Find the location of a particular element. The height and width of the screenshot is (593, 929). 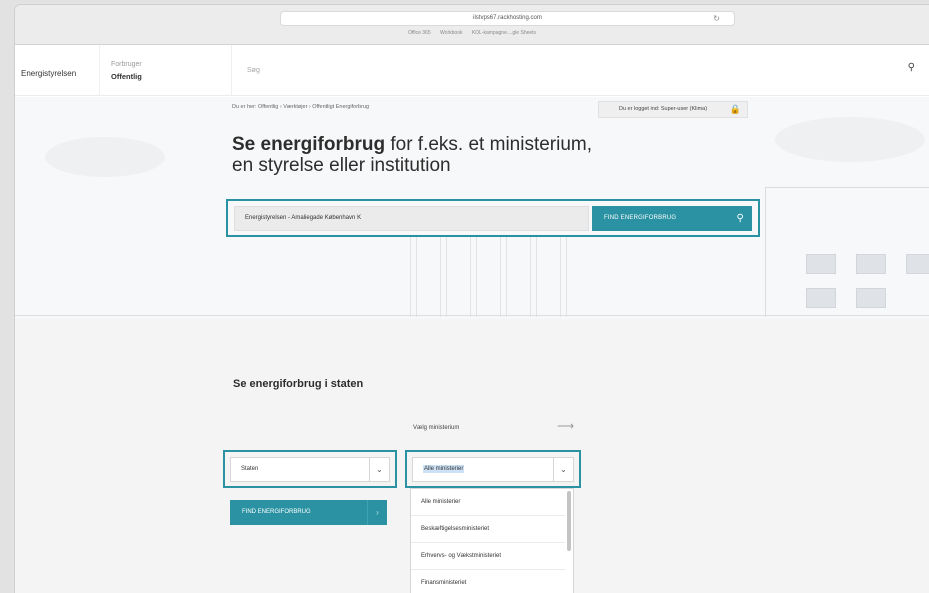

bookmark-item: Workbook is located at coordinates (451, 33).